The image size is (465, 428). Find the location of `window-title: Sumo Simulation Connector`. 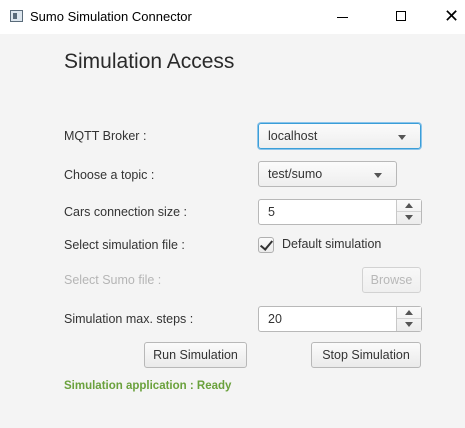

window-title: Sumo Simulation Connector is located at coordinates (111, 16).